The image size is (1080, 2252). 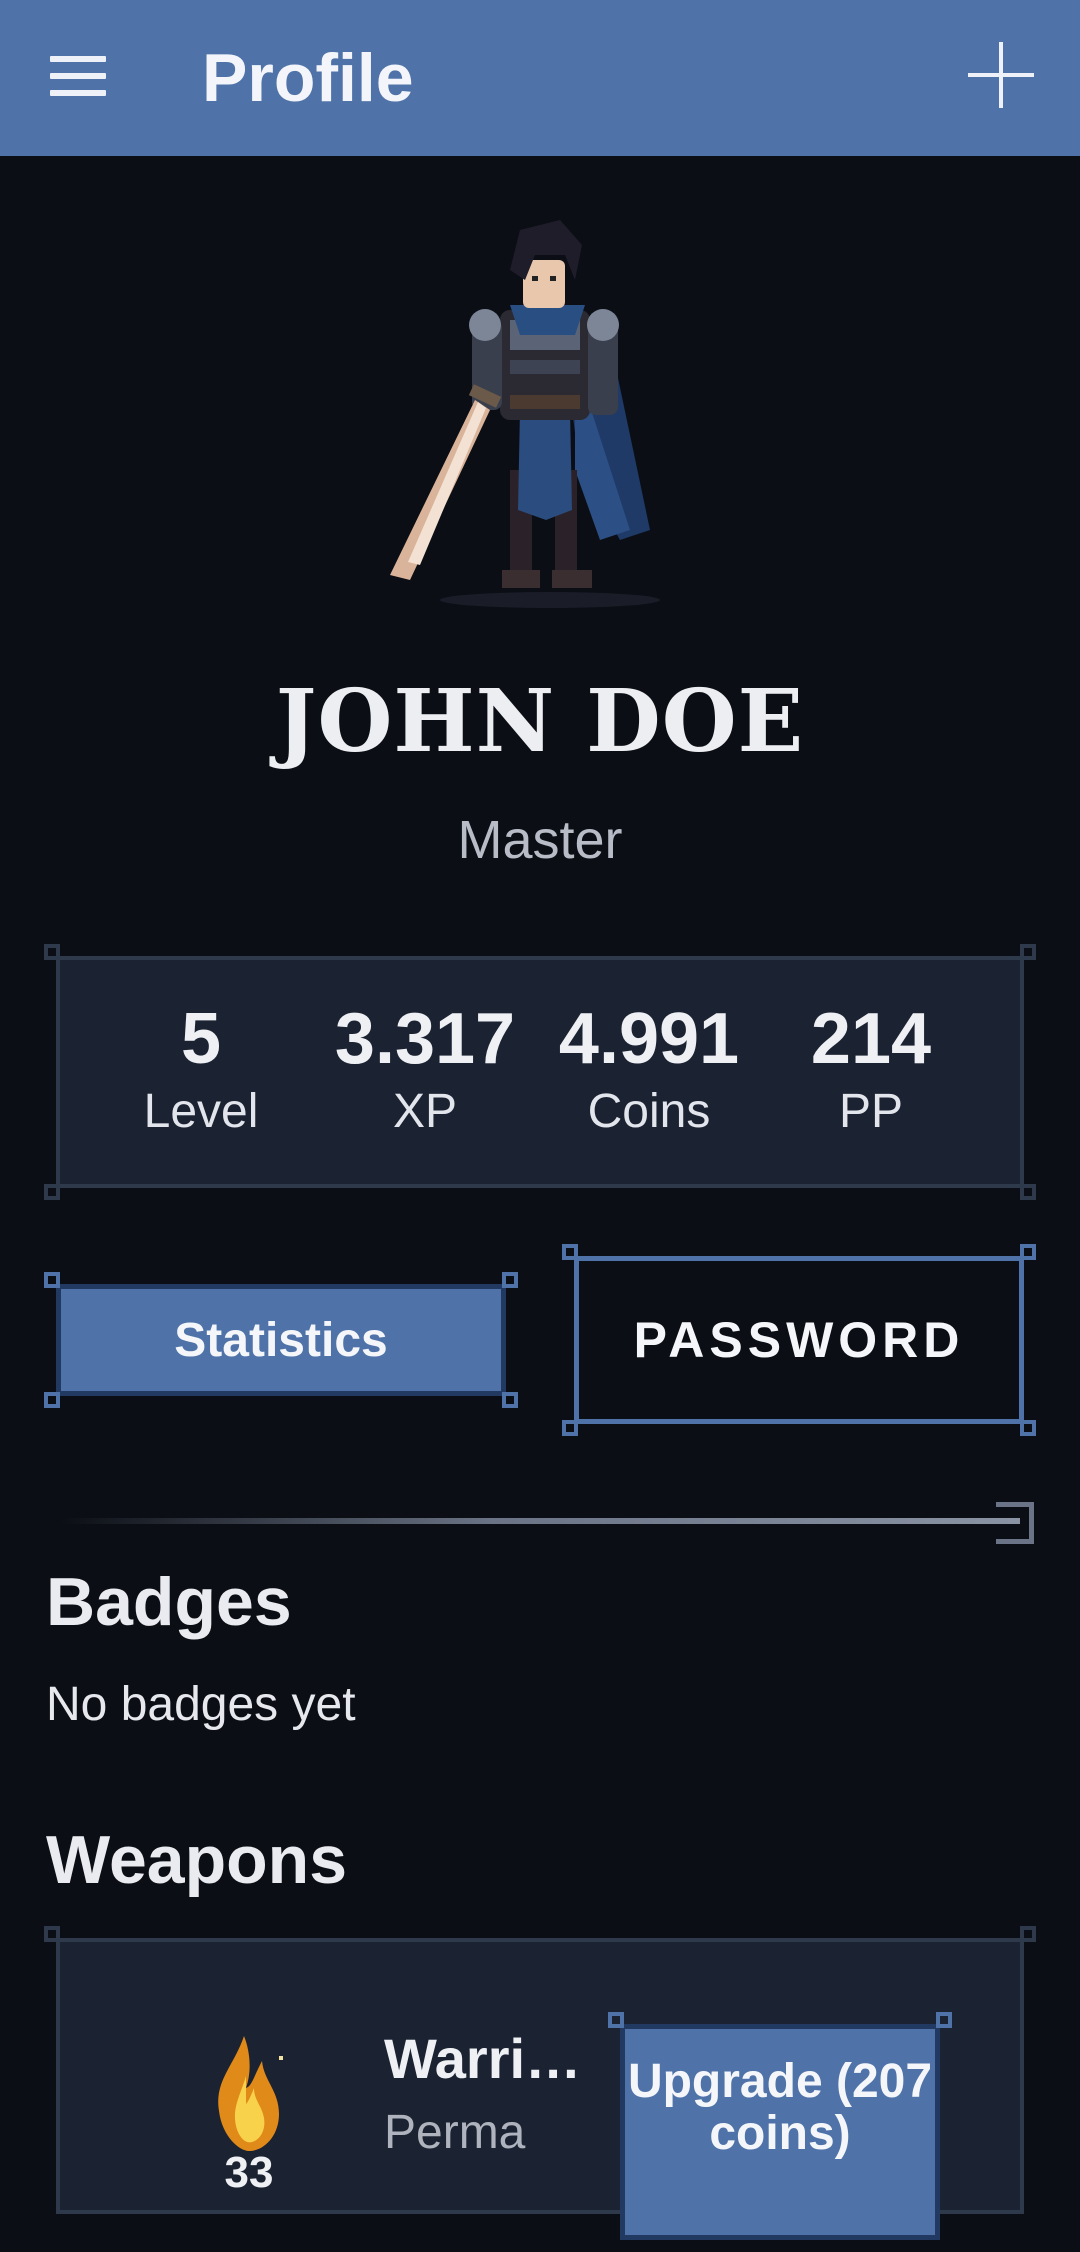 I want to click on profile-rank: Master, so click(x=540, y=840).